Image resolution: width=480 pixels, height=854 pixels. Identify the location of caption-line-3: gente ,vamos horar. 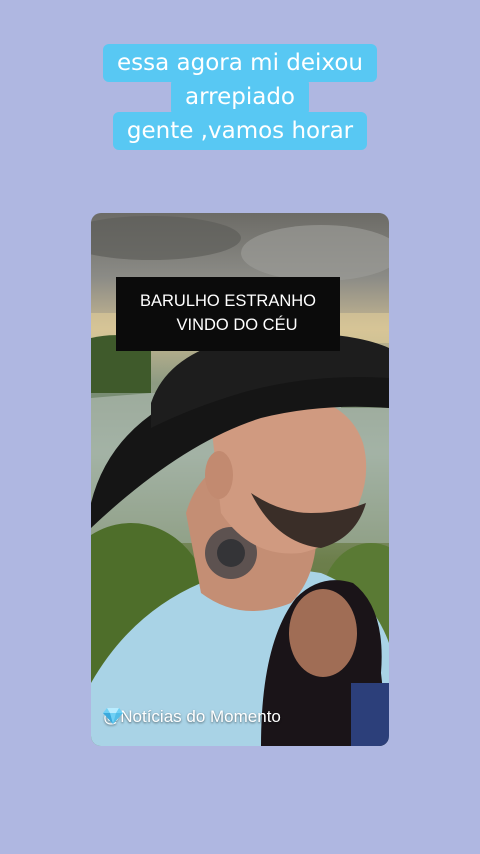
(240, 131).